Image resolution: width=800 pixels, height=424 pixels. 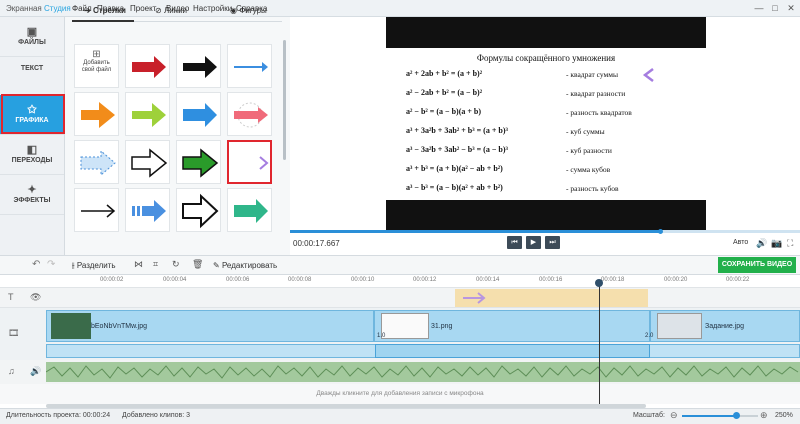 I want to click on formula-label: - куб разности, so click(x=589, y=150).